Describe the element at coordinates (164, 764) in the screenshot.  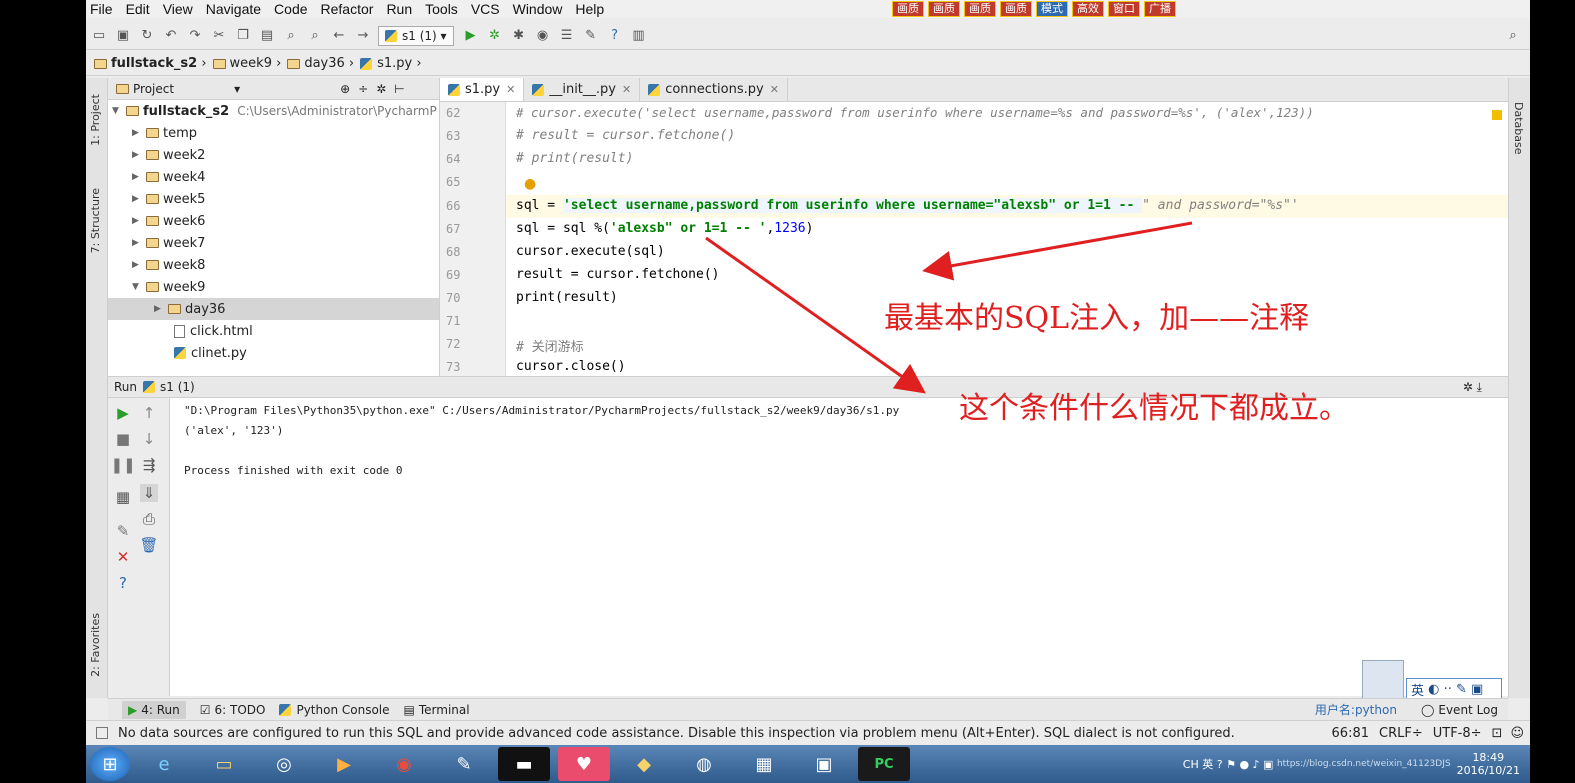
I see `ie-icon: e` at that location.